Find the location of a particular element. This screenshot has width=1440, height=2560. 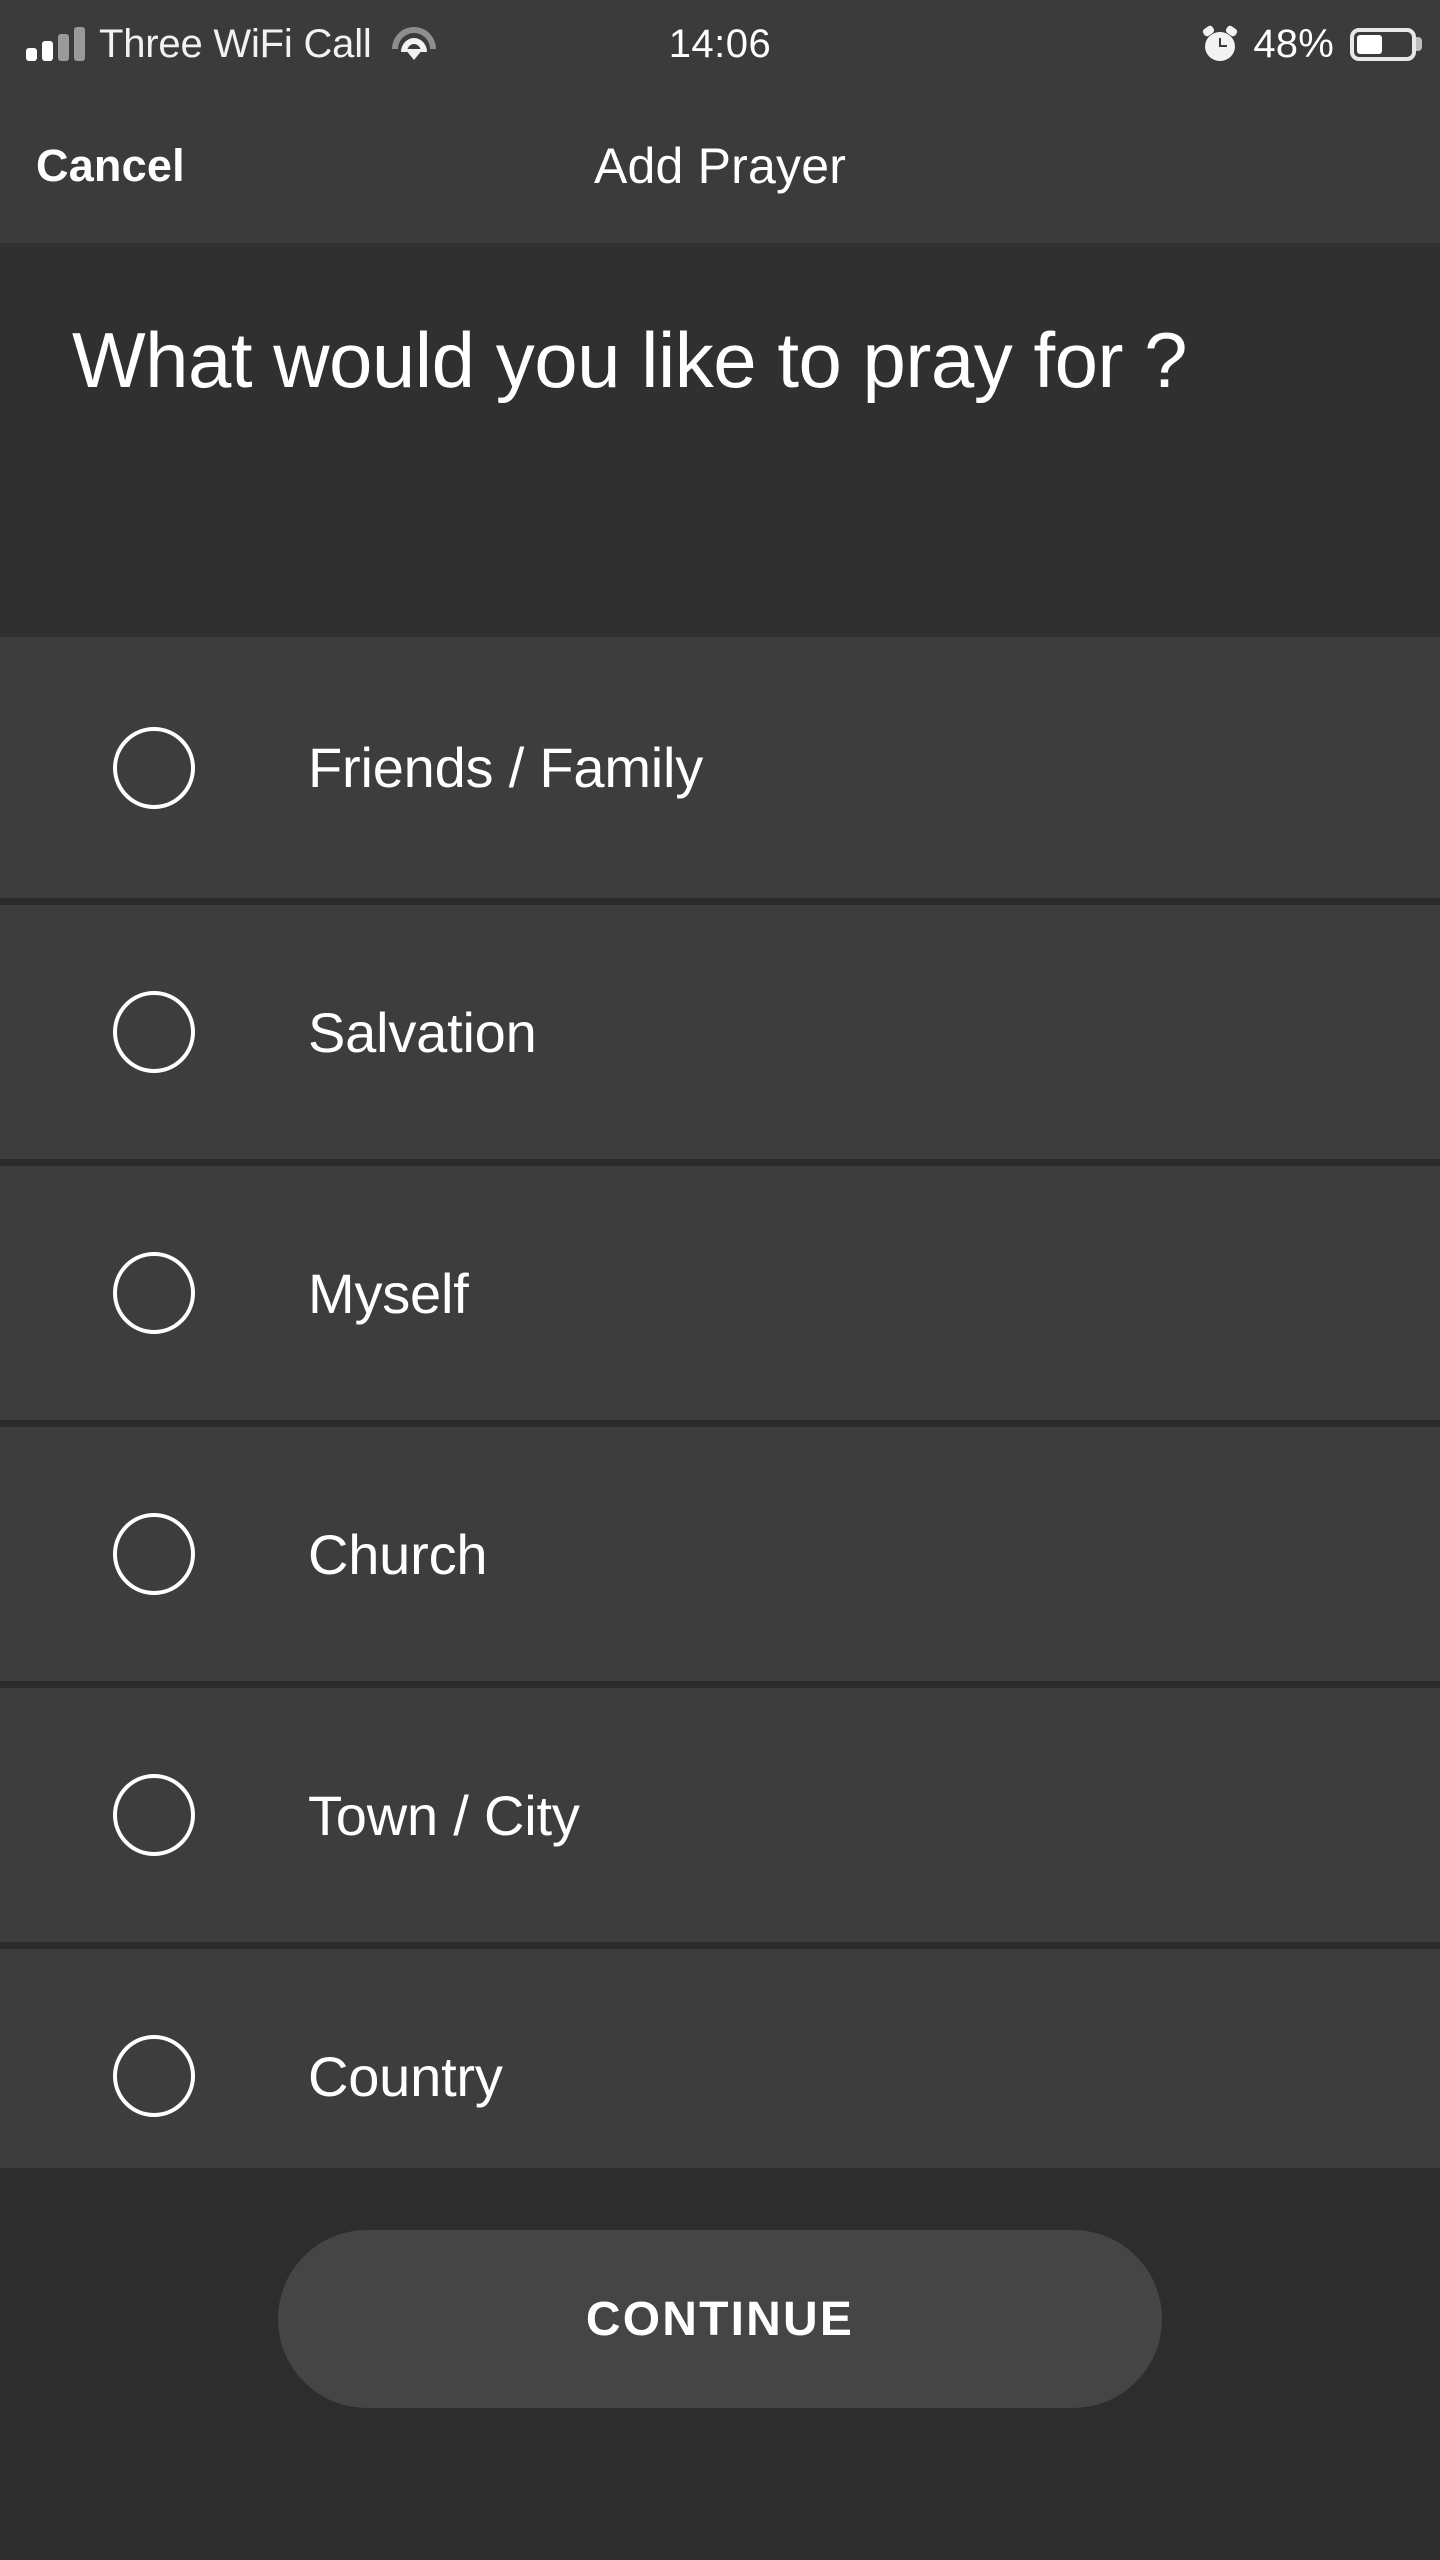

page-title: Add Prayer is located at coordinates (720, 165).